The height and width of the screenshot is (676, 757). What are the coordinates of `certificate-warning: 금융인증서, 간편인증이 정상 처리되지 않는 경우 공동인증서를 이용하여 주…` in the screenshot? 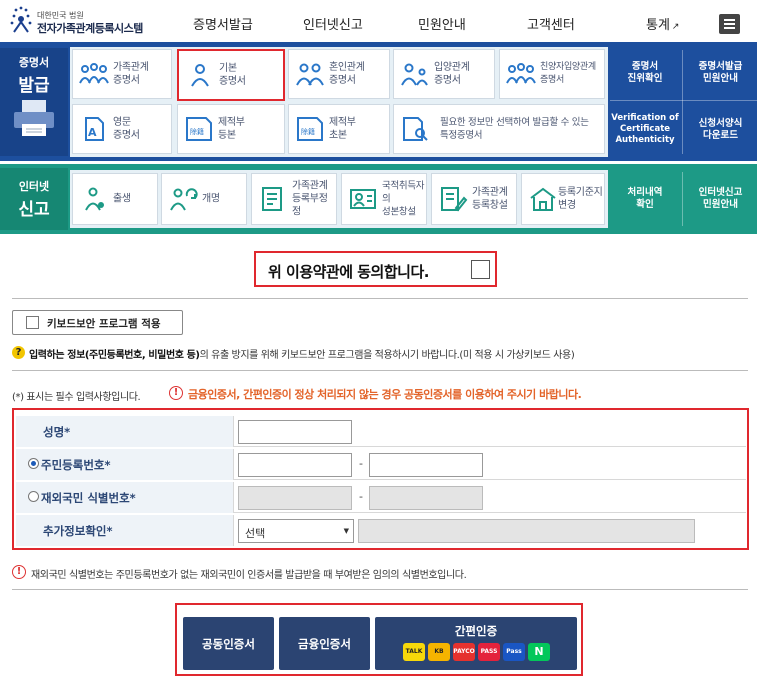 It's located at (385, 394).